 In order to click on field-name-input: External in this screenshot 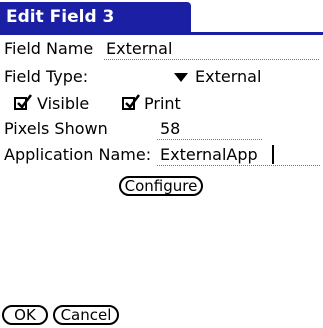, I will do `click(139, 49)`.